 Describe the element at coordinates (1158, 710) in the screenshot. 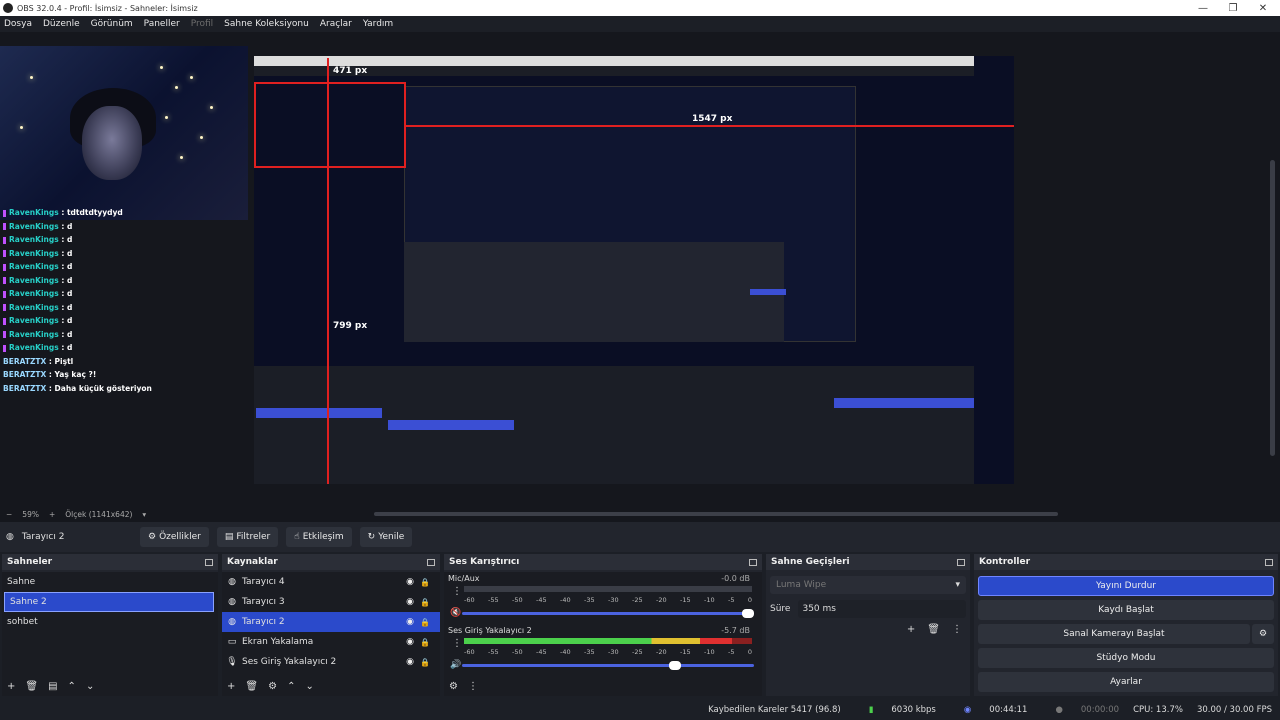

I see `cpu-usage: CPU: 13.7%` at that location.